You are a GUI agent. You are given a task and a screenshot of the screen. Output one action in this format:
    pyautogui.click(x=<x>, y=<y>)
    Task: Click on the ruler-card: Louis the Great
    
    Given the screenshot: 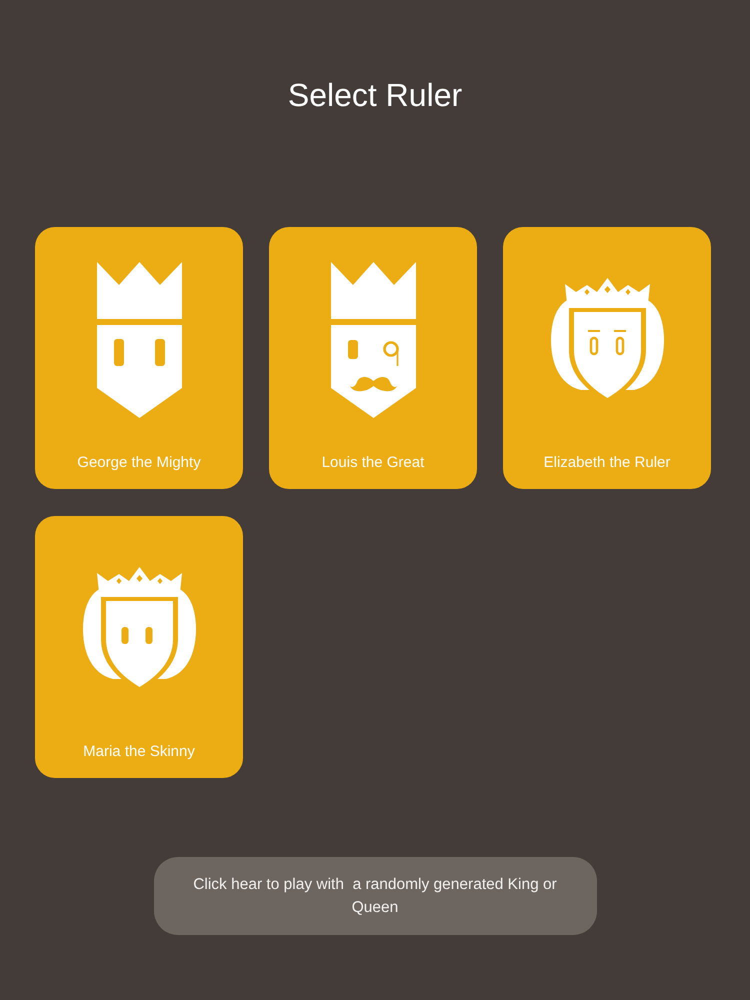 What is the action you would take?
    pyautogui.click(x=373, y=358)
    